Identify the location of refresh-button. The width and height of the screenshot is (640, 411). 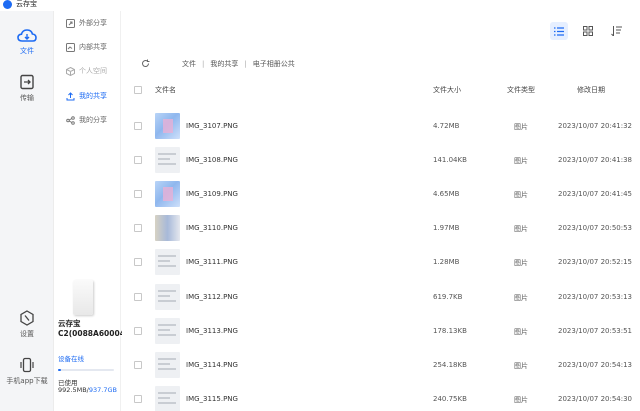
(145, 64).